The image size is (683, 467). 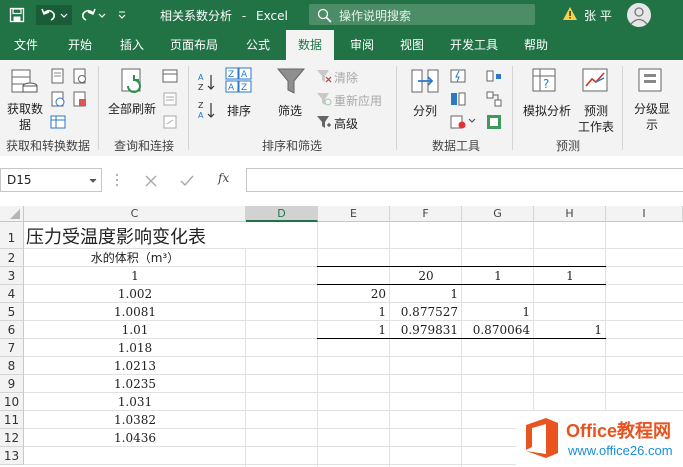 What do you see at coordinates (133, 81) in the screenshot?
I see `refresh-all-icon` at bounding box center [133, 81].